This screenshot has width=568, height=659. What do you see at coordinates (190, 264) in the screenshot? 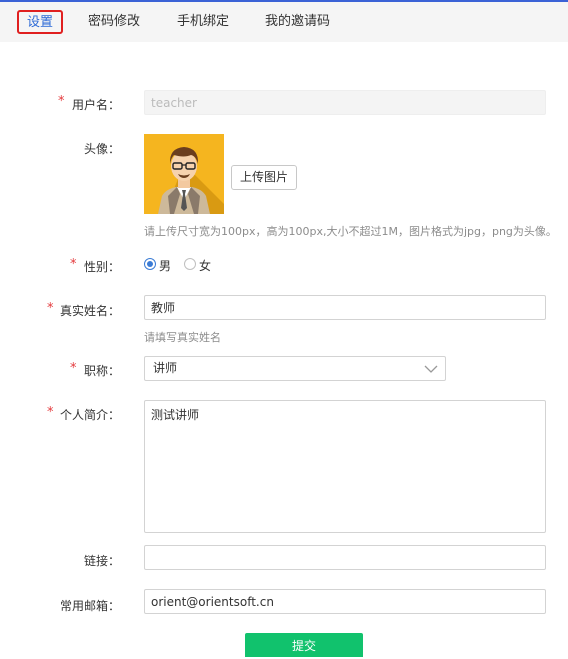
I see `gender-female-radio` at bounding box center [190, 264].